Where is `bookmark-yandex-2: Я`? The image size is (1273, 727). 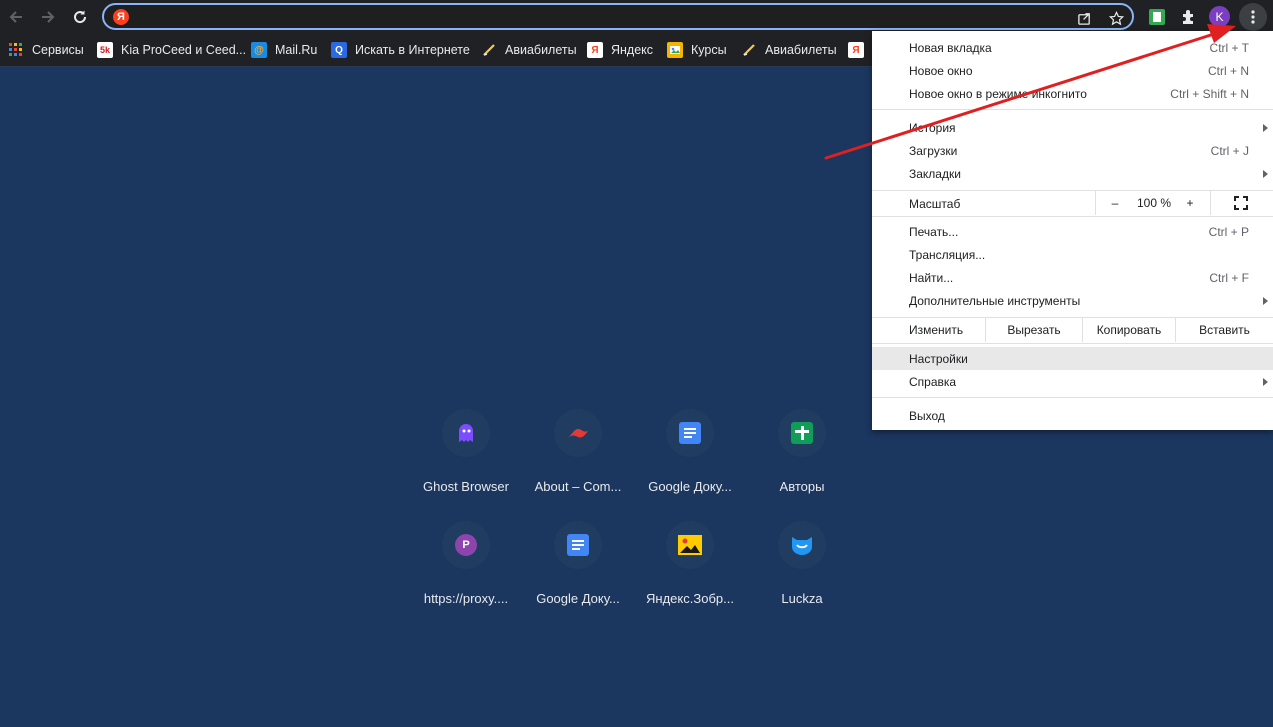
bookmark-yandex-2: Я is located at coordinates (860, 50).